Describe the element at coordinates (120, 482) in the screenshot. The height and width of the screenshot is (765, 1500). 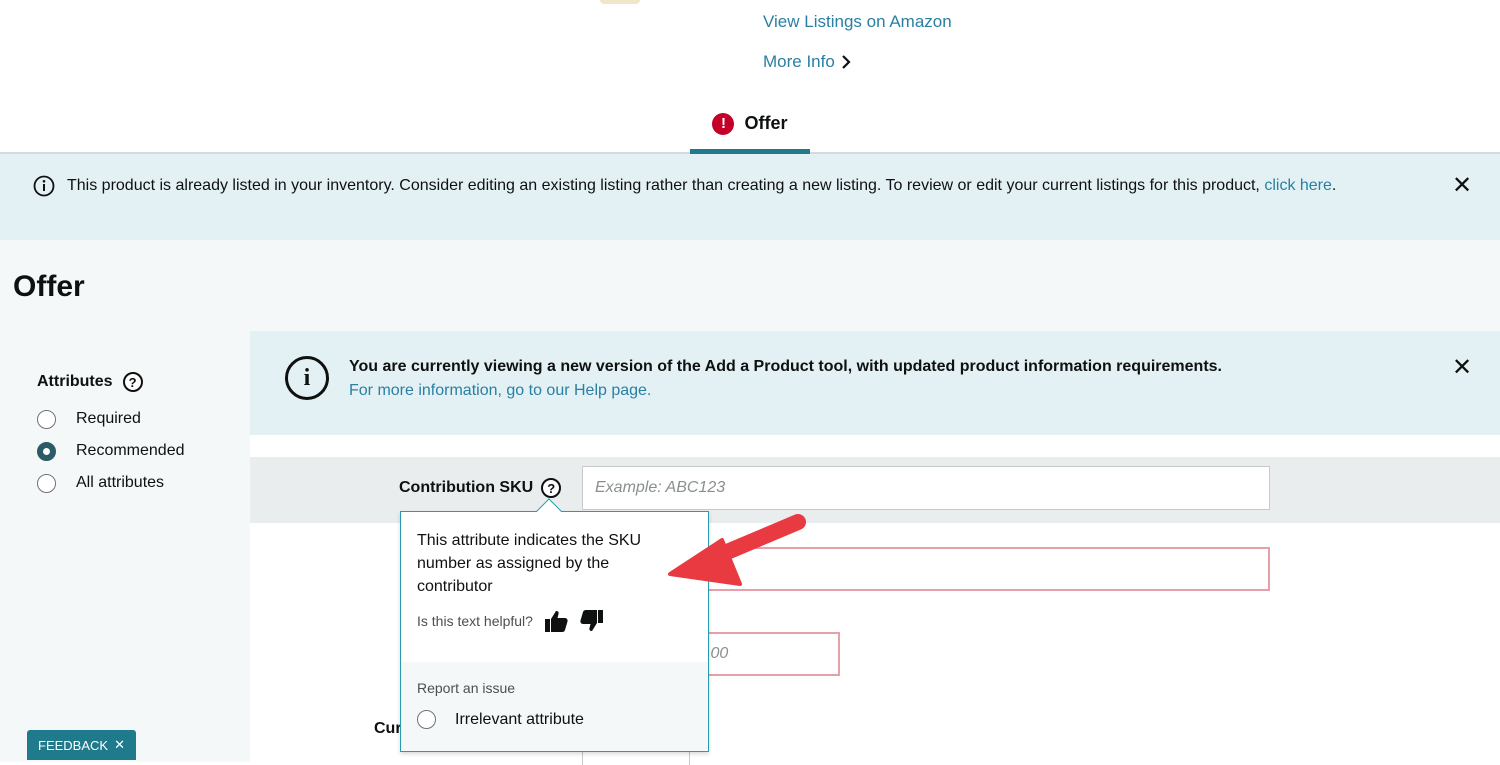
I see `filter-option-label: All attributes` at that location.